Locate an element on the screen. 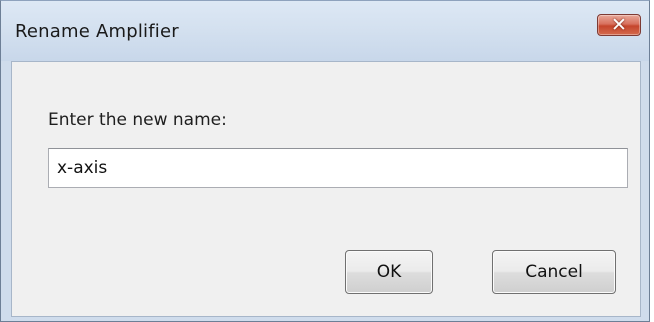 The width and height of the screenshot is (654, 322). close-icon: ✕ is located at coordinates (619, 25).